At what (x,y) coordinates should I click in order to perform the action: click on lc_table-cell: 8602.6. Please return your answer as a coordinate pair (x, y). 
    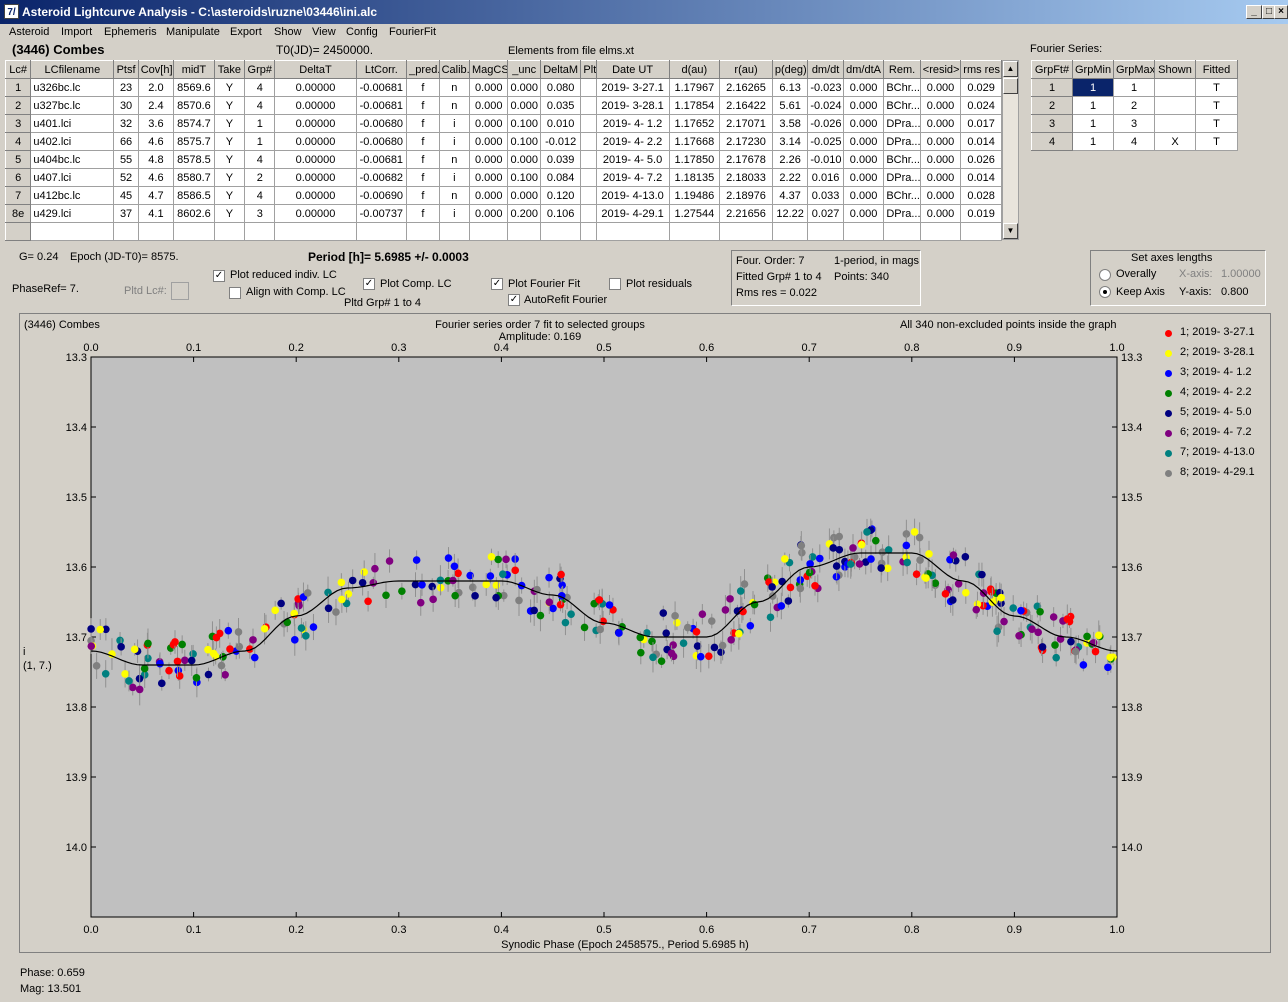
    Looking at the image, I should click on (194, 213).